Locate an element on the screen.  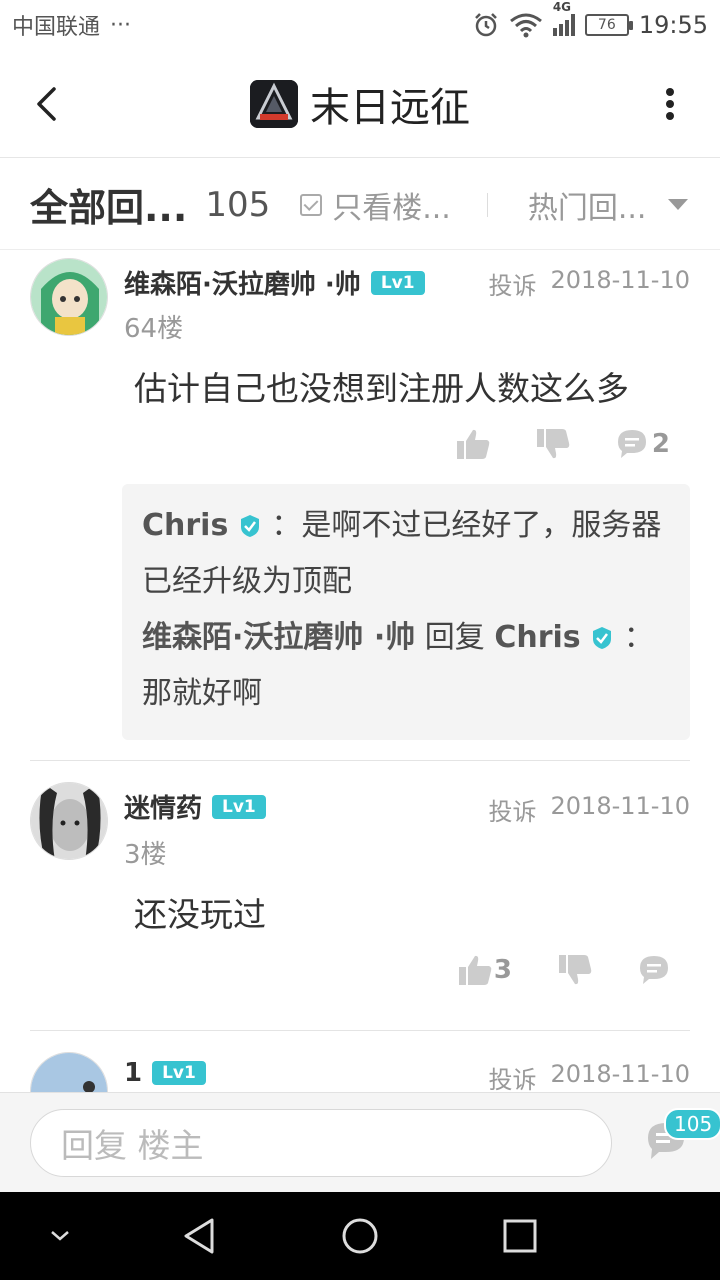
like-button: 3 is located at coordinates (485, 970).